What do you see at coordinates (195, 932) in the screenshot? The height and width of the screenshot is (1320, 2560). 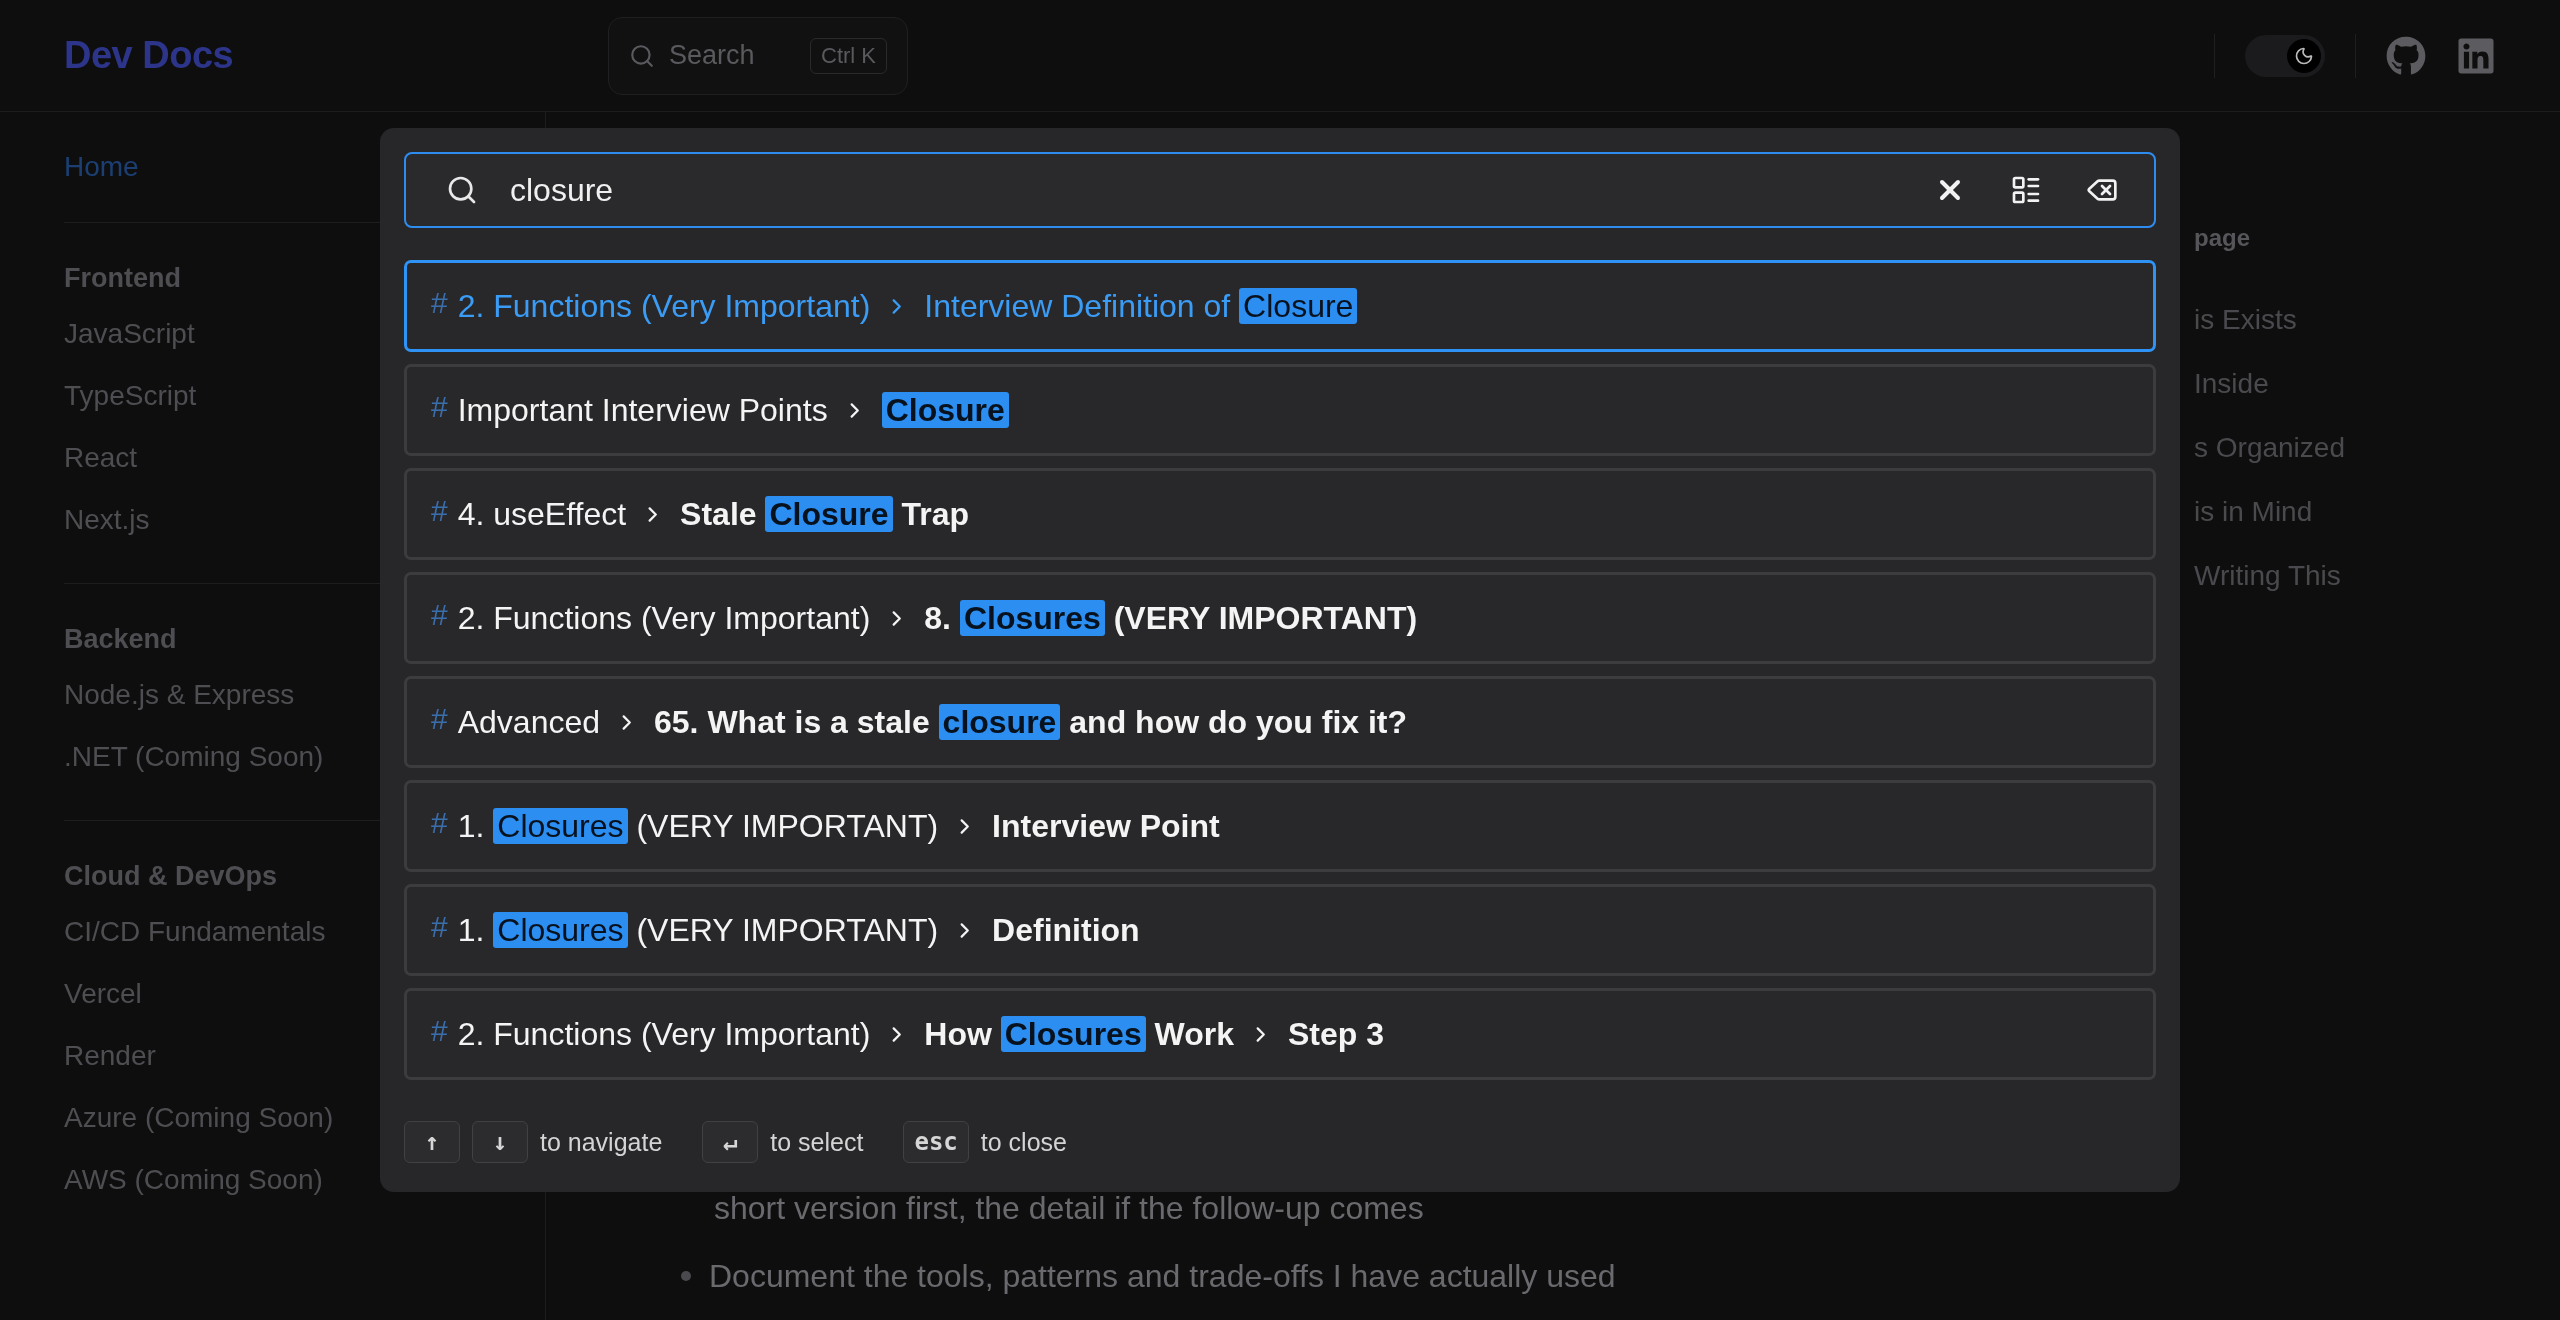 I see `sidebar-item: CI/CD Fundamentals` at bounding box center [195, 932].